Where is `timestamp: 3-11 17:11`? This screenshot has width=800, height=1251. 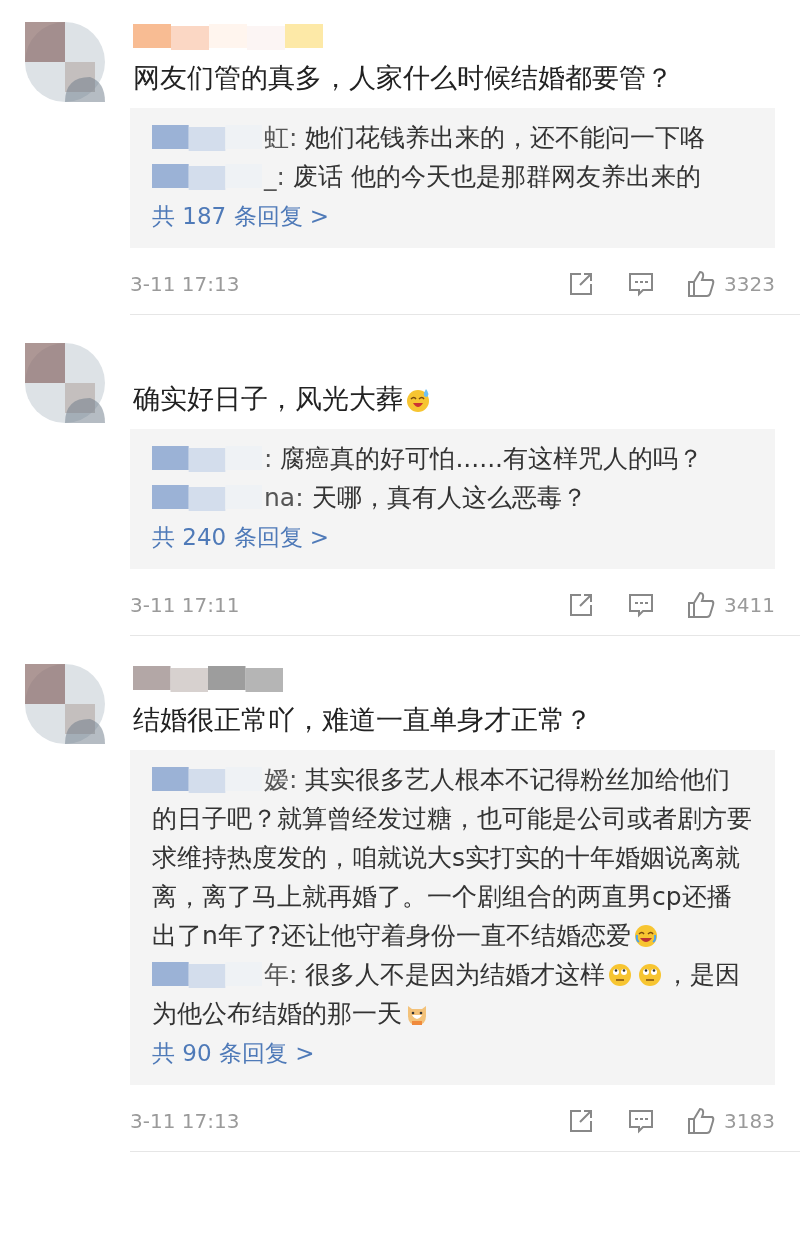
timestamp: 3-11 17:11 is located at coordinates (185, 605).